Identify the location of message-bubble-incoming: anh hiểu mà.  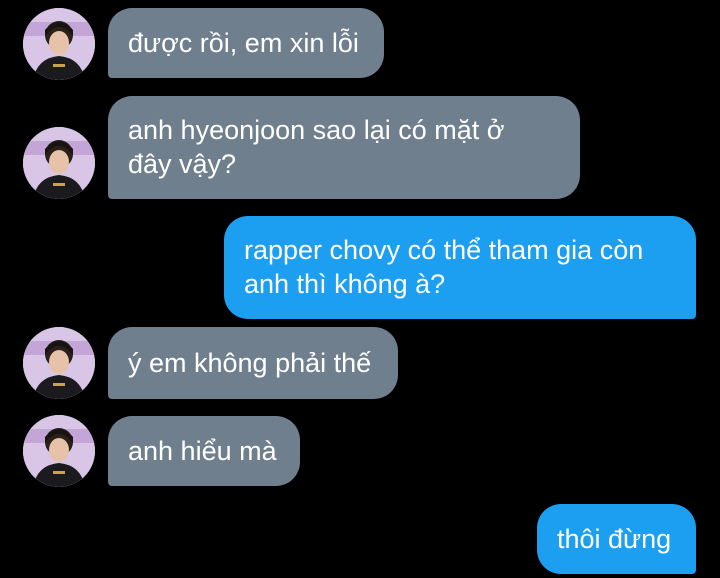
(204, 451).